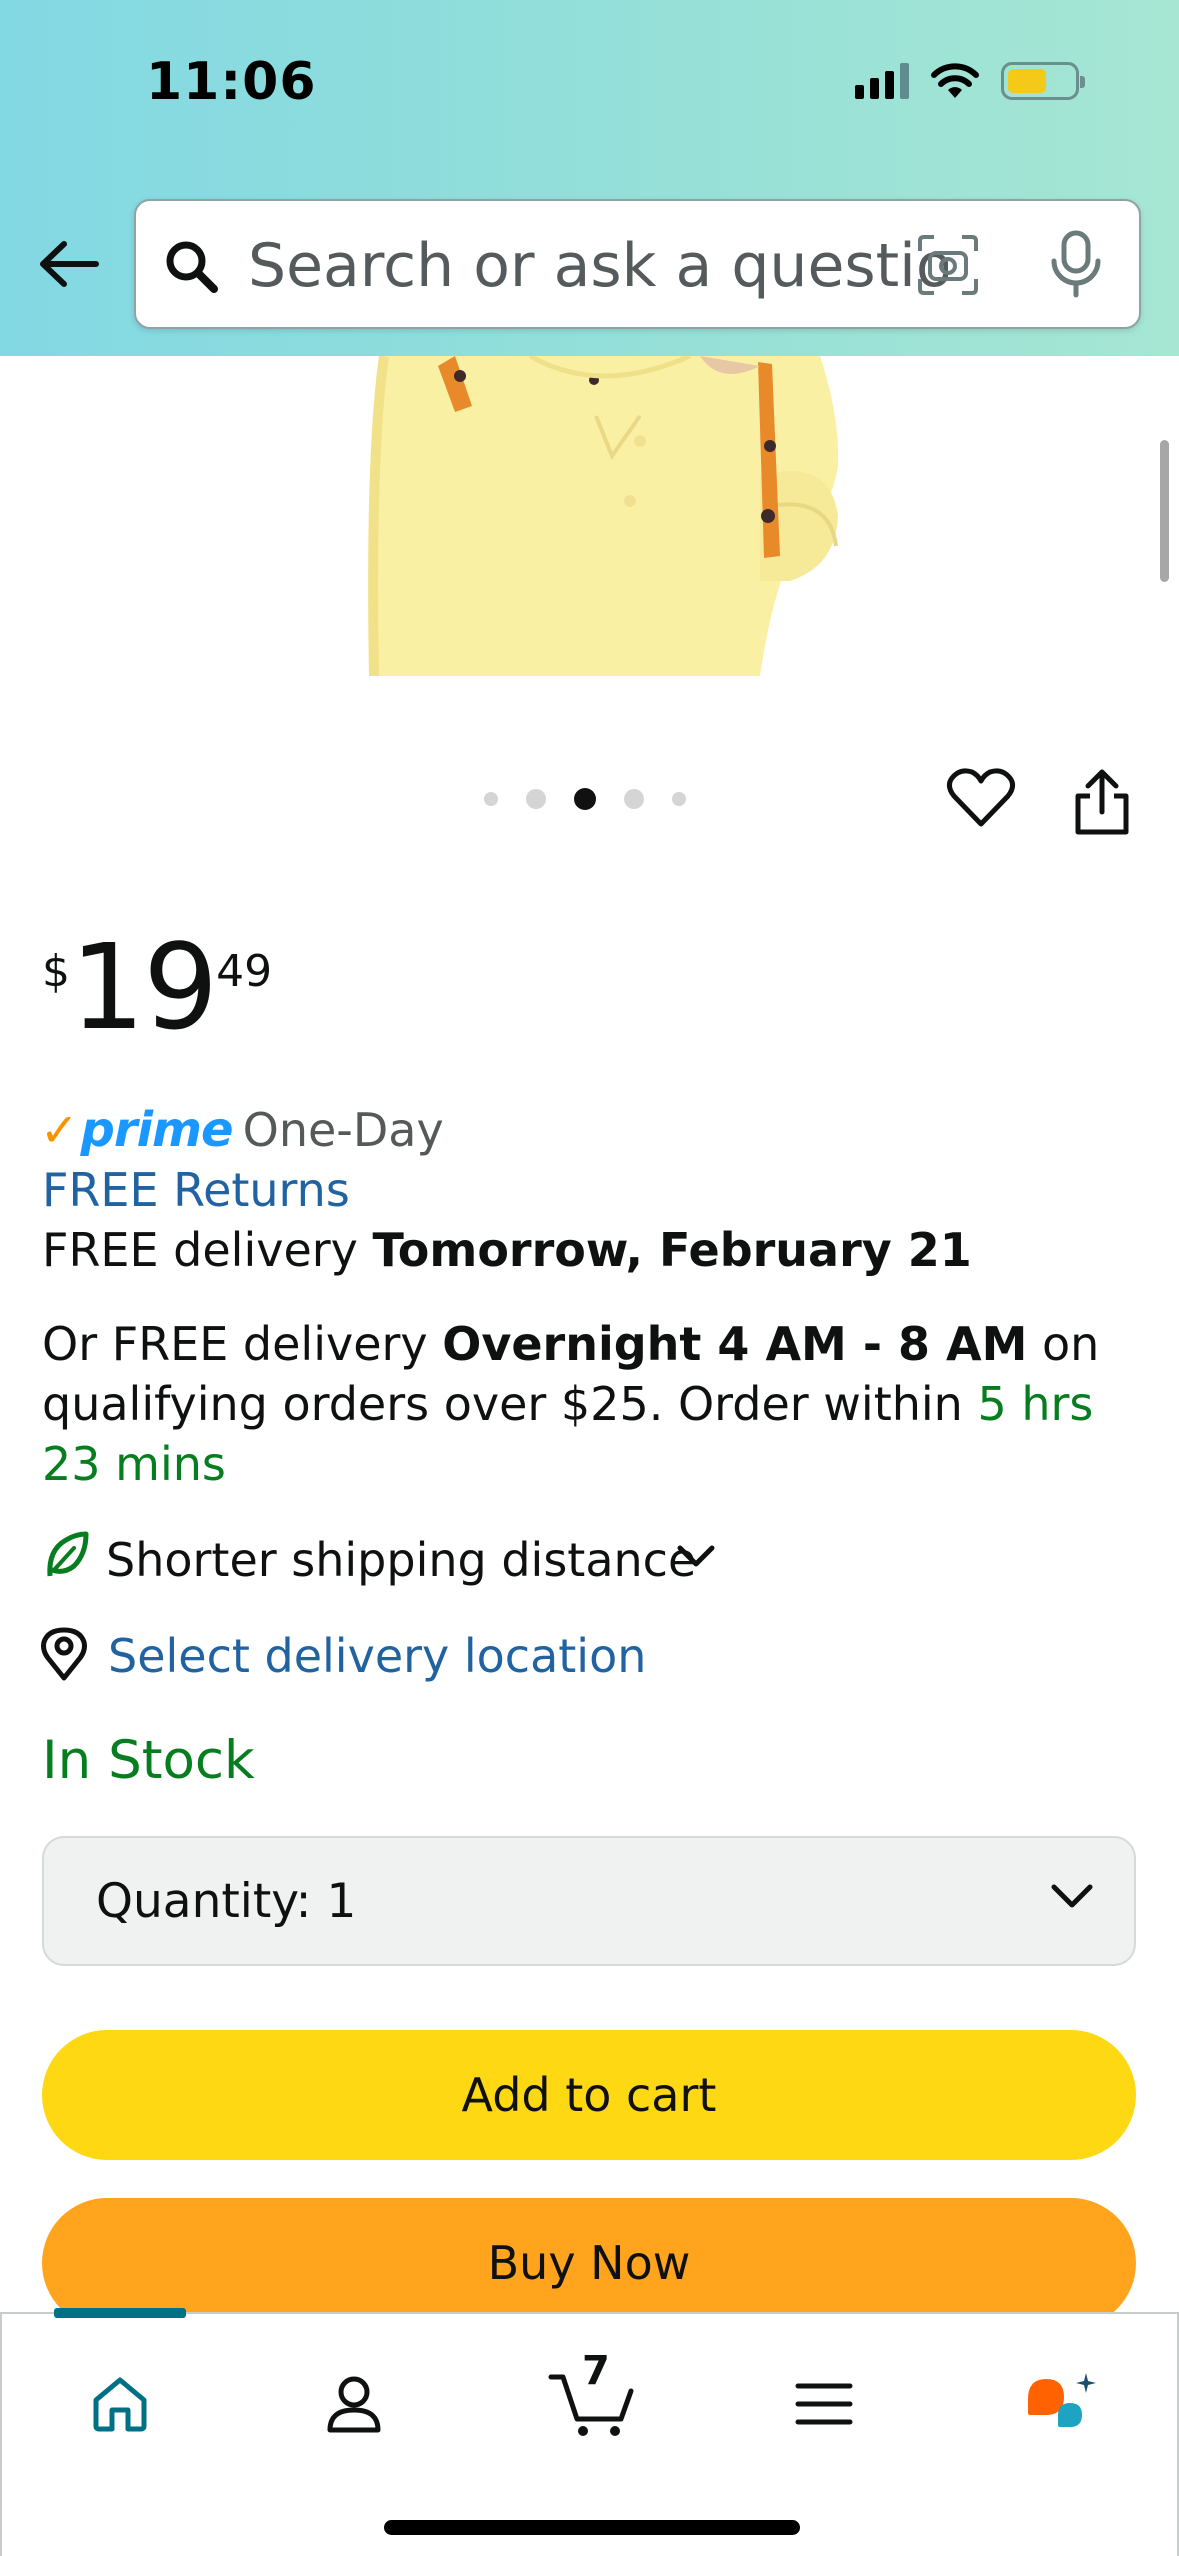 This screenshot has width=1179, height=2556. I want to click on home-icon, so click(120, 2404).